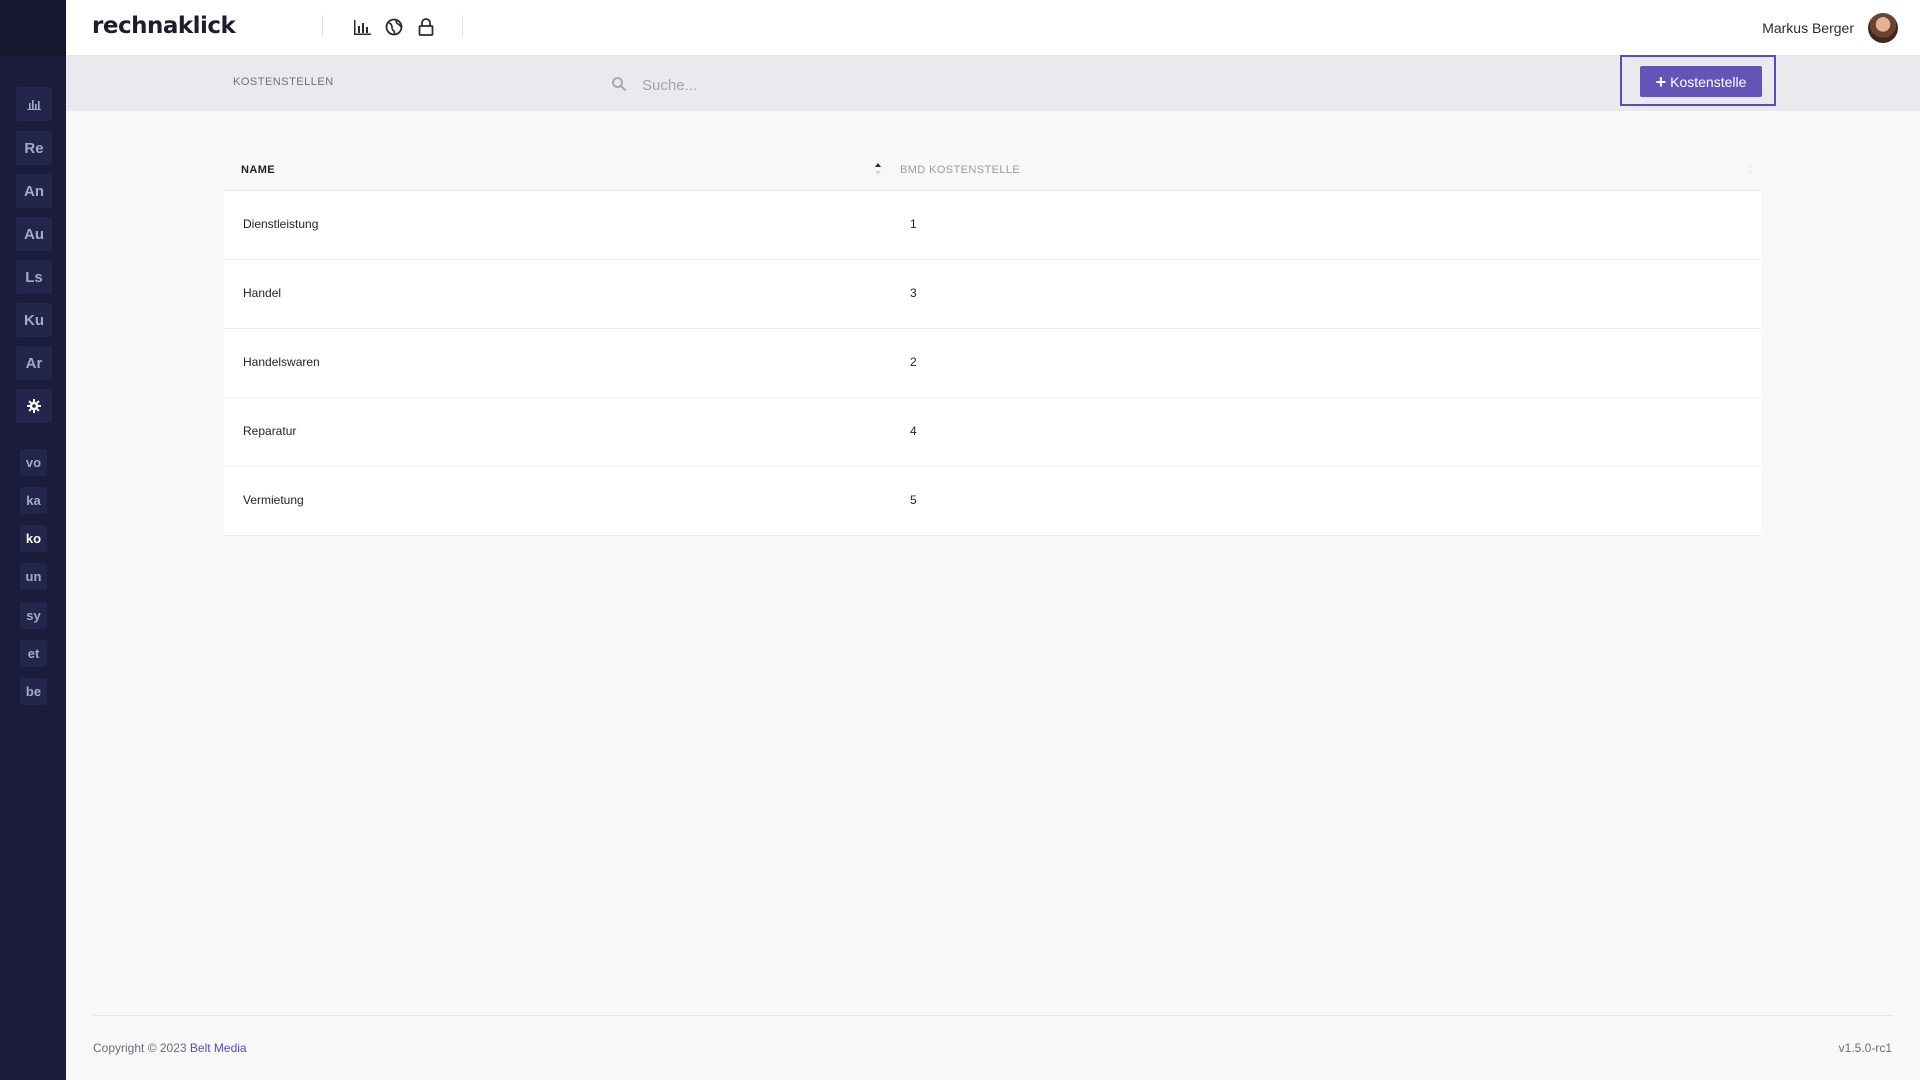  Describe the element at coordinates (34, 320) in the screenshot. I see `sidebar-item-ku: Ku` at that location.